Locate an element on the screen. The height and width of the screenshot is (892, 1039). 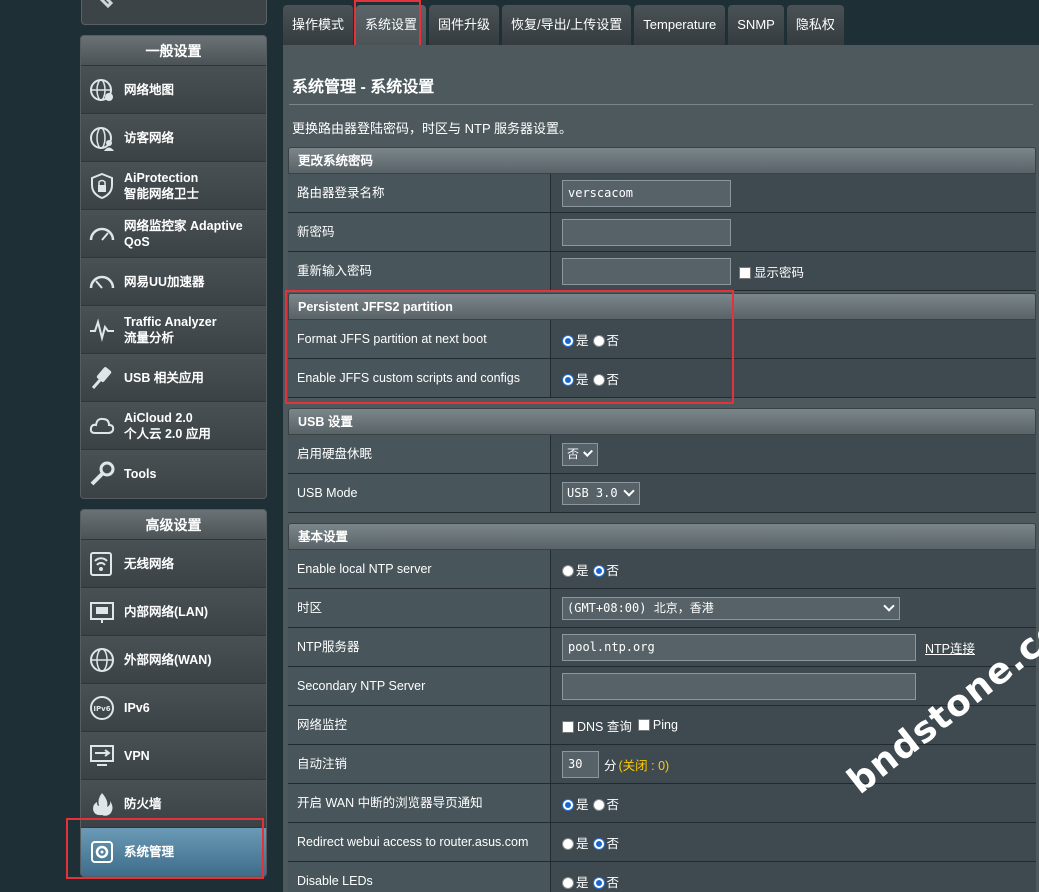
timezone-select: (GMT+08:00) 北京，香港 is located at coordinates (731, 608).